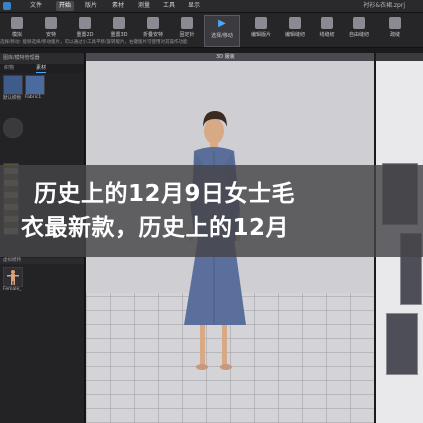 This screenshot has width=423, height=423. I want to click on menu-display: 显示, so click(194, 6).